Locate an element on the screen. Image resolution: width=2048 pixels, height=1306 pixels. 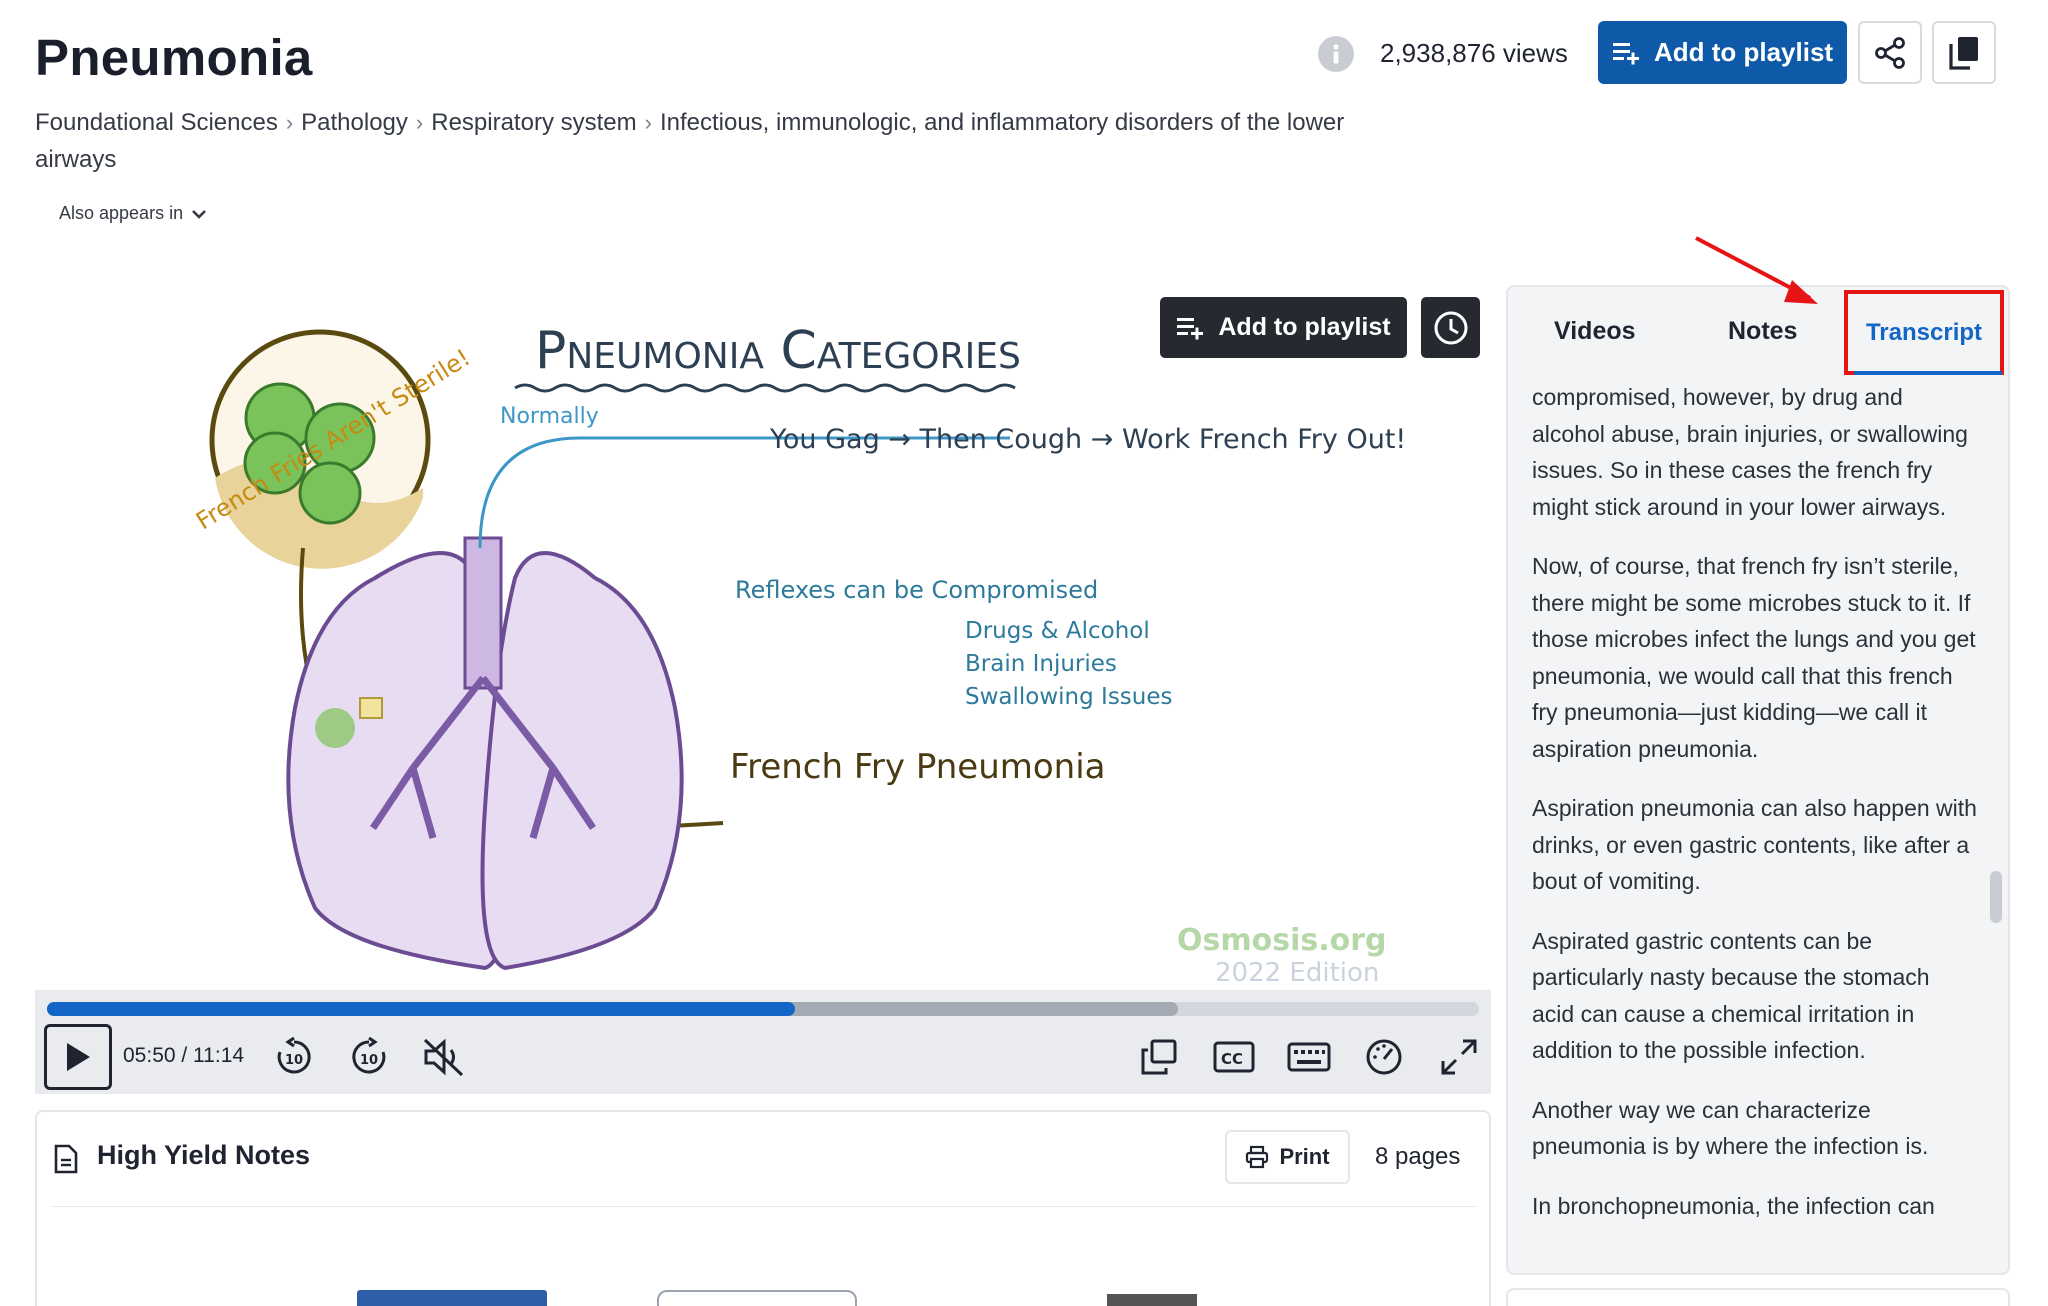
picture-in-picture-icon is located at coordinates (1159, 1057).